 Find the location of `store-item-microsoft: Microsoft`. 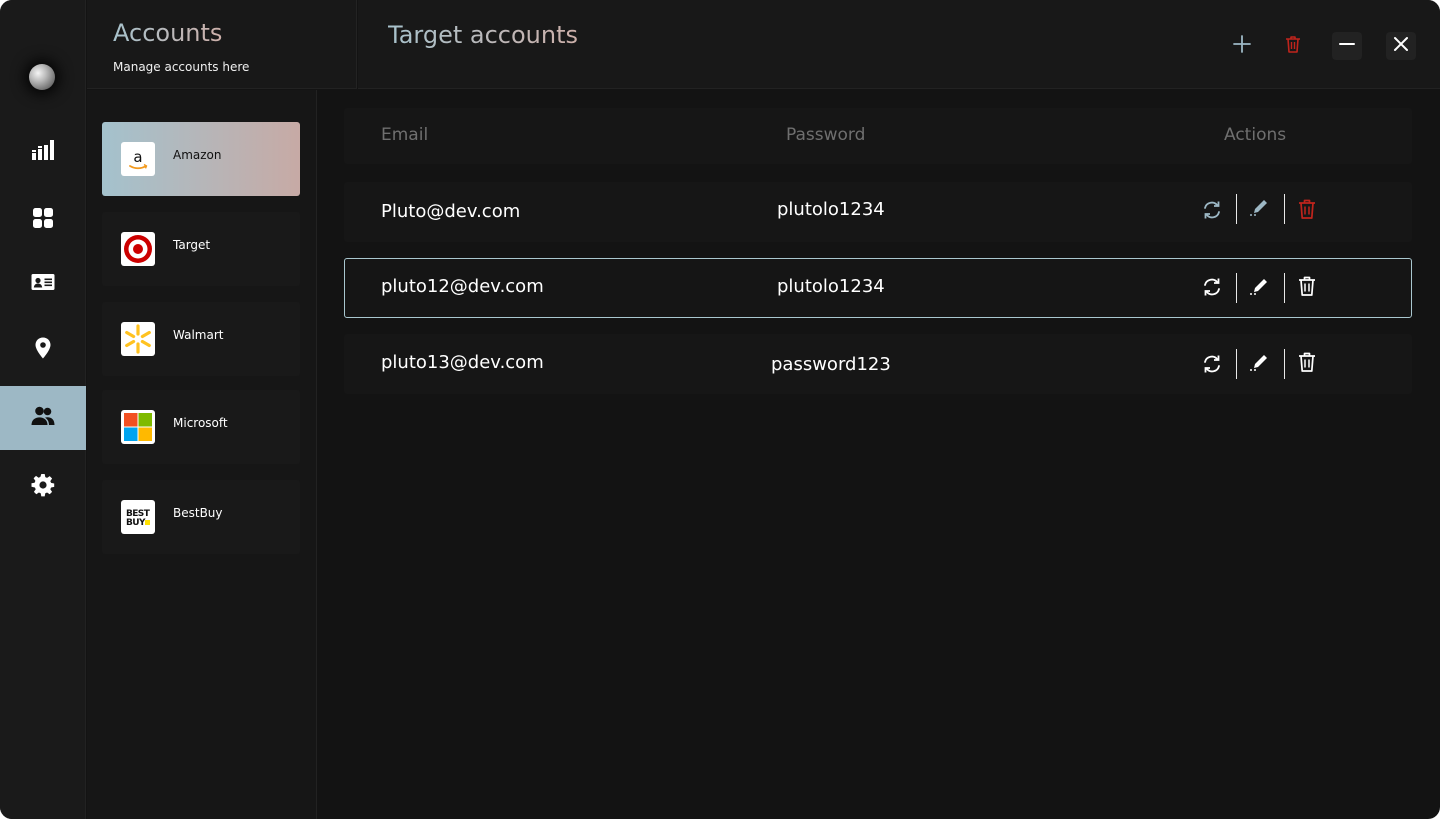

store-item-microsoft: Microsoft is located at coordinates (201, 427).